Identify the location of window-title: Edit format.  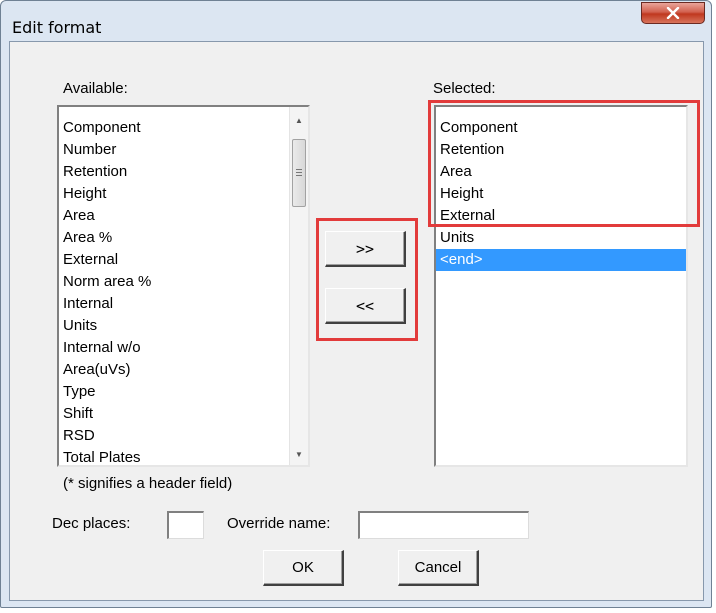
(57, 27).